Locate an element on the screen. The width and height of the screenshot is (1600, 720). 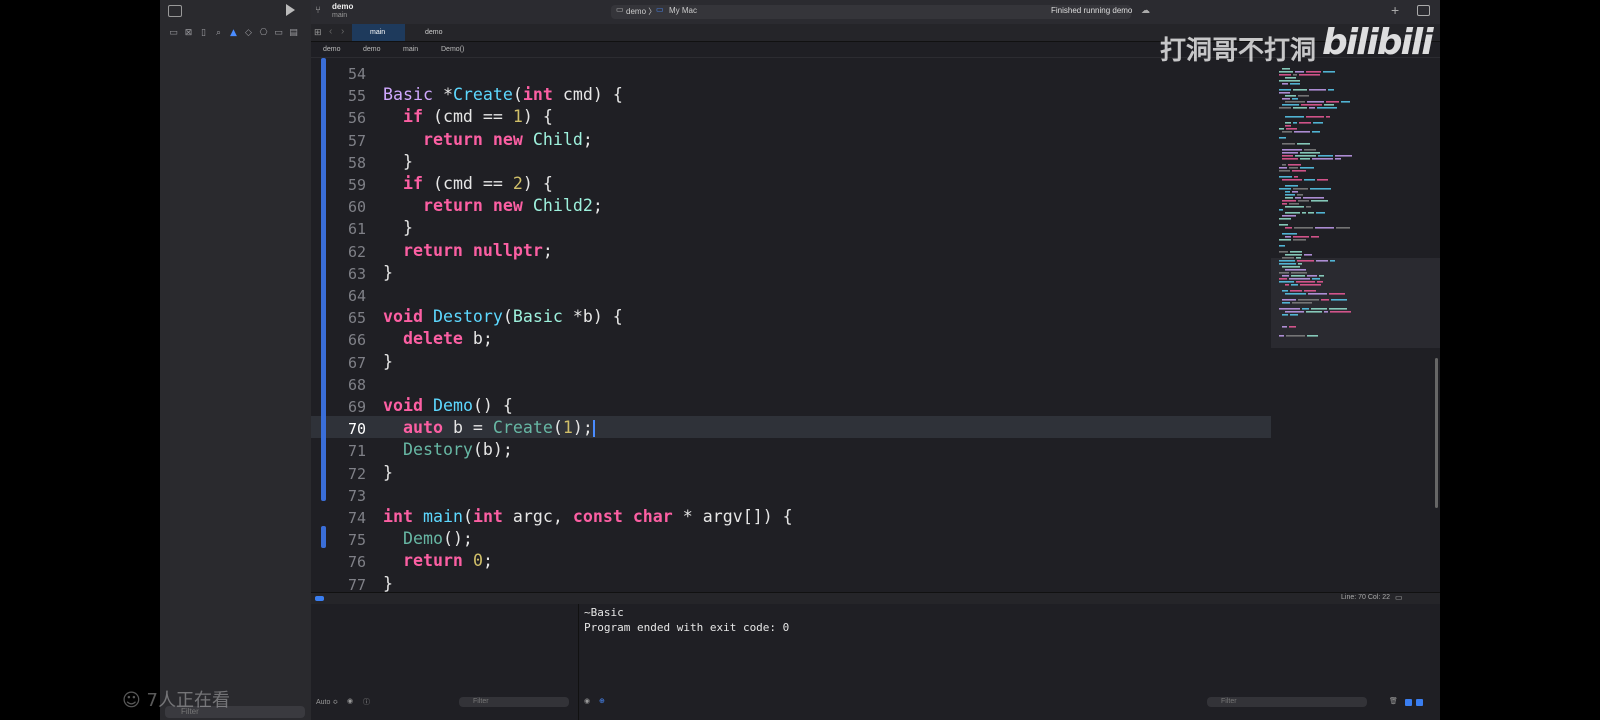
info-icon: ⓘ is located at coordinates (366, 702).